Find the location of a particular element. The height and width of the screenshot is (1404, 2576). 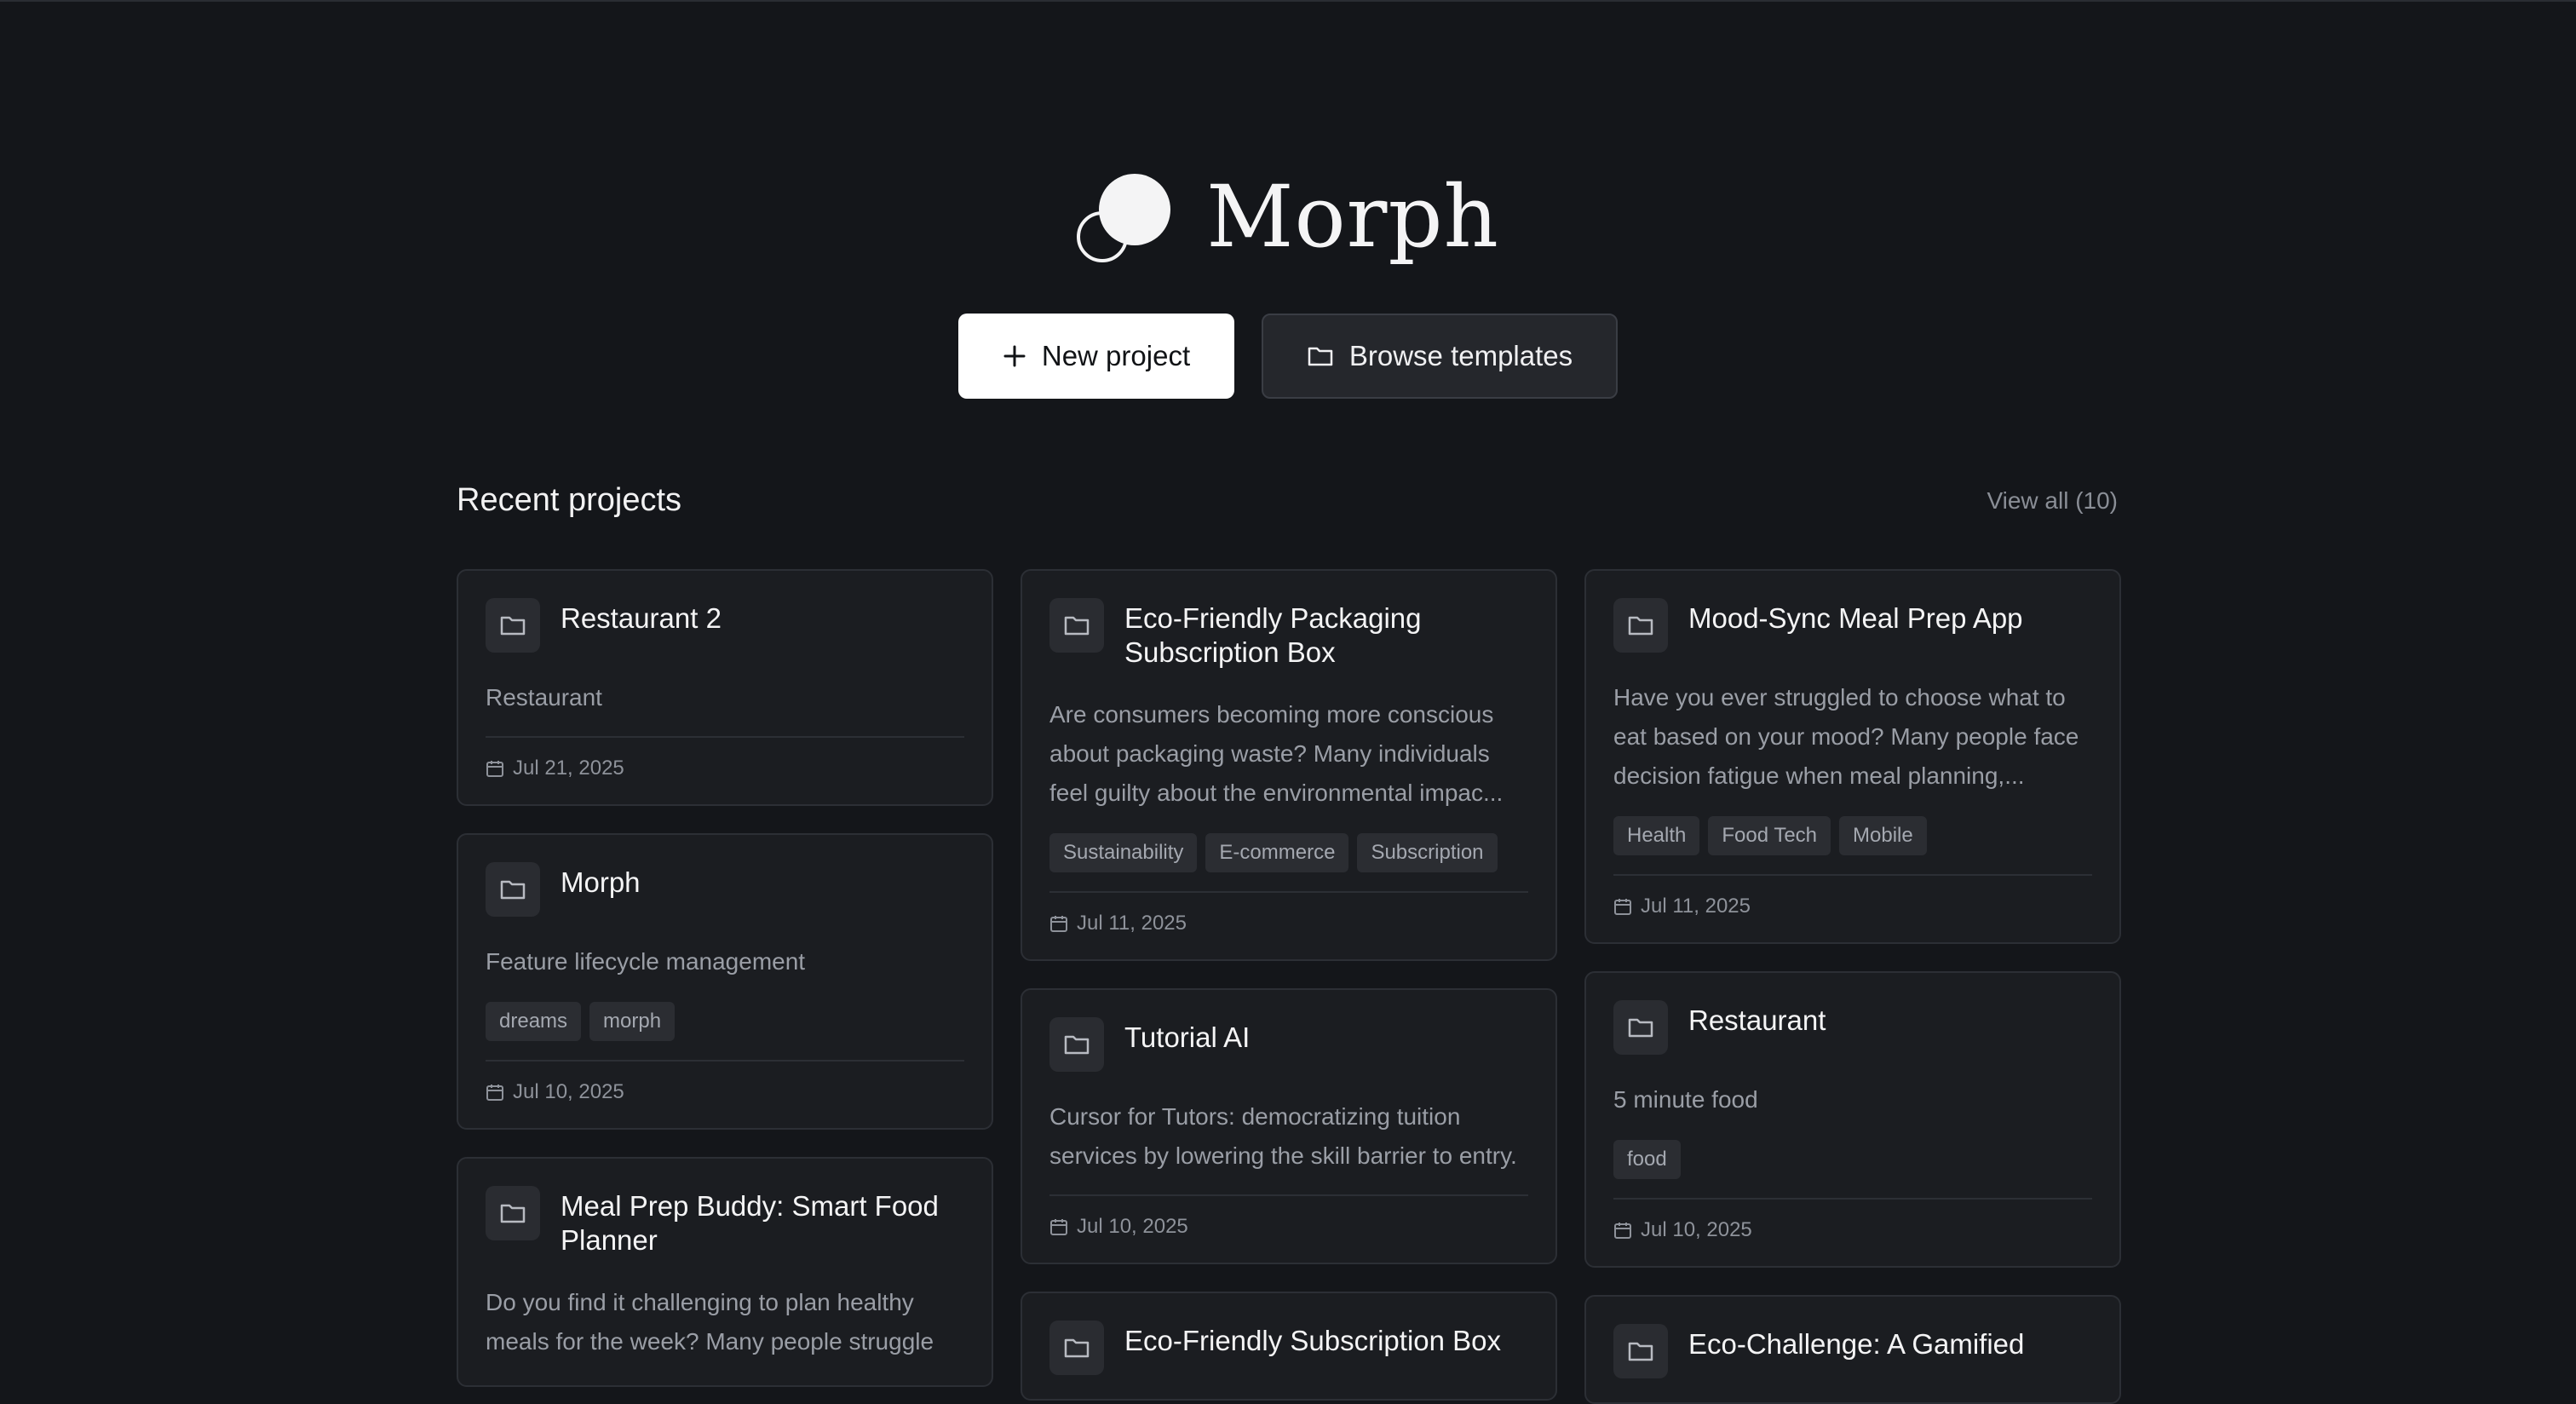

project-tag: Health is located at coordinates (1656, 835).